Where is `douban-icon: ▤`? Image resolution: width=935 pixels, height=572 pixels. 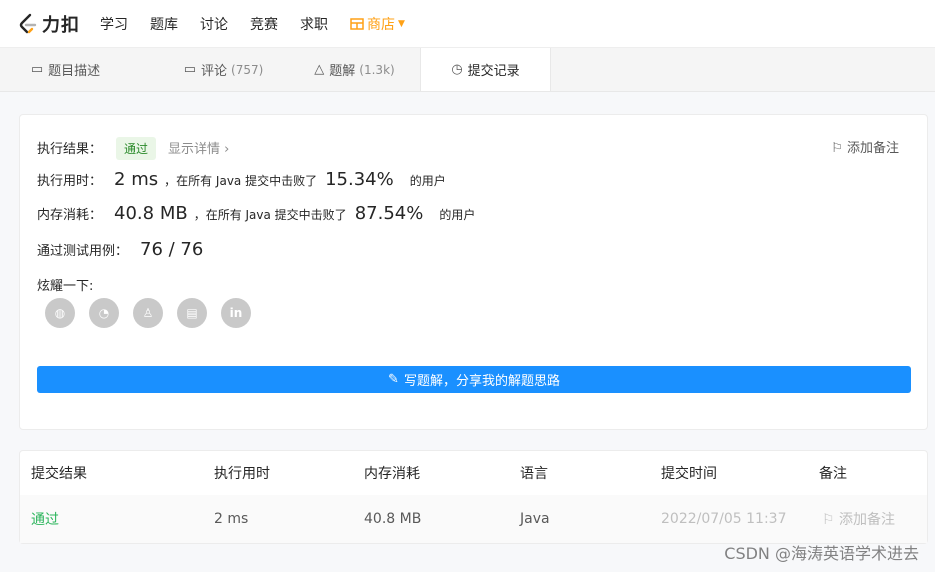 douban-icon: ▤ is located at coordinates (192, 313).